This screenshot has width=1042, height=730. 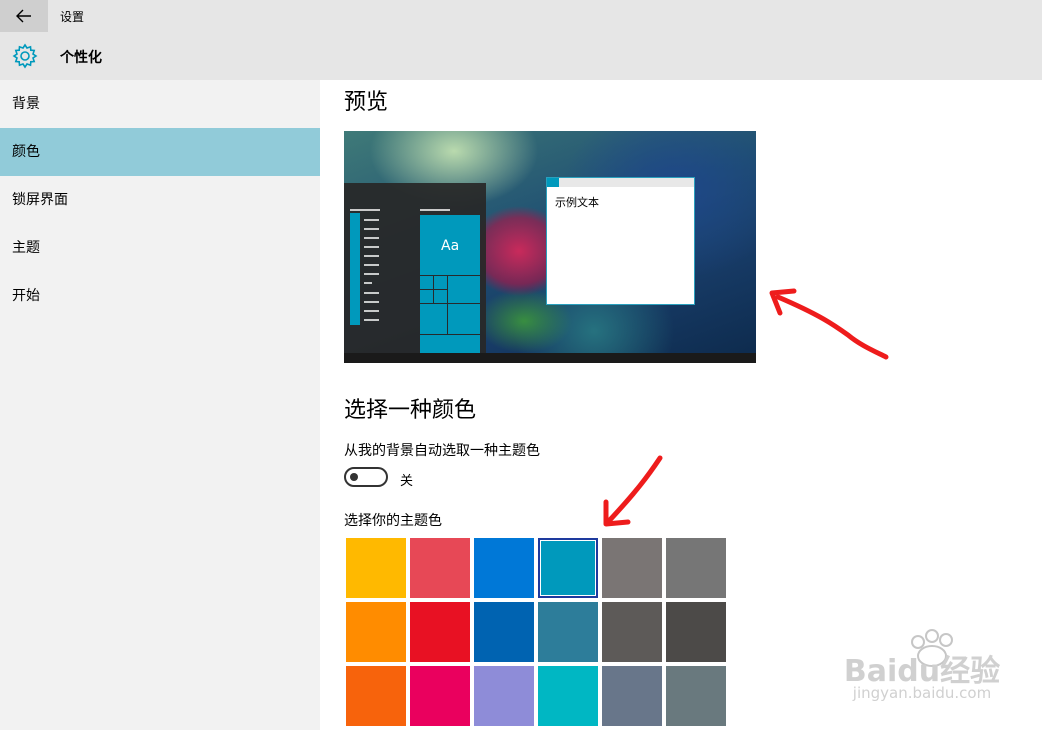 I want to click on sidebar-item-themes: 主题, so click(x=160, y=248).